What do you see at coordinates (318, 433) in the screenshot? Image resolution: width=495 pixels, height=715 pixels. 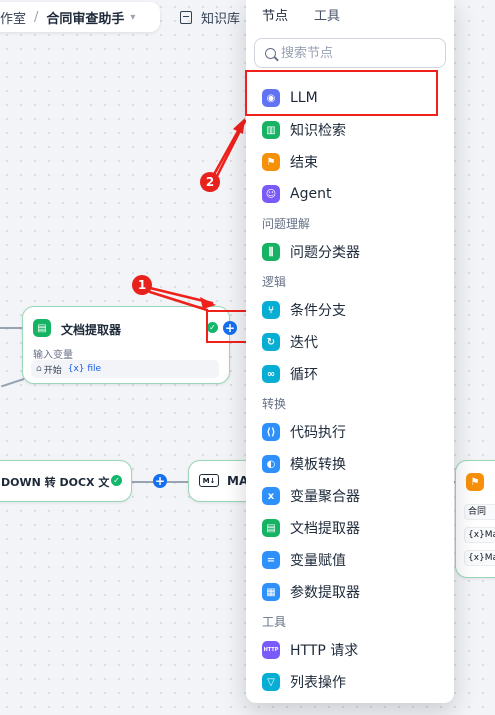 I see `node-item-label: 代码执行` at bounding box center [318, 433].